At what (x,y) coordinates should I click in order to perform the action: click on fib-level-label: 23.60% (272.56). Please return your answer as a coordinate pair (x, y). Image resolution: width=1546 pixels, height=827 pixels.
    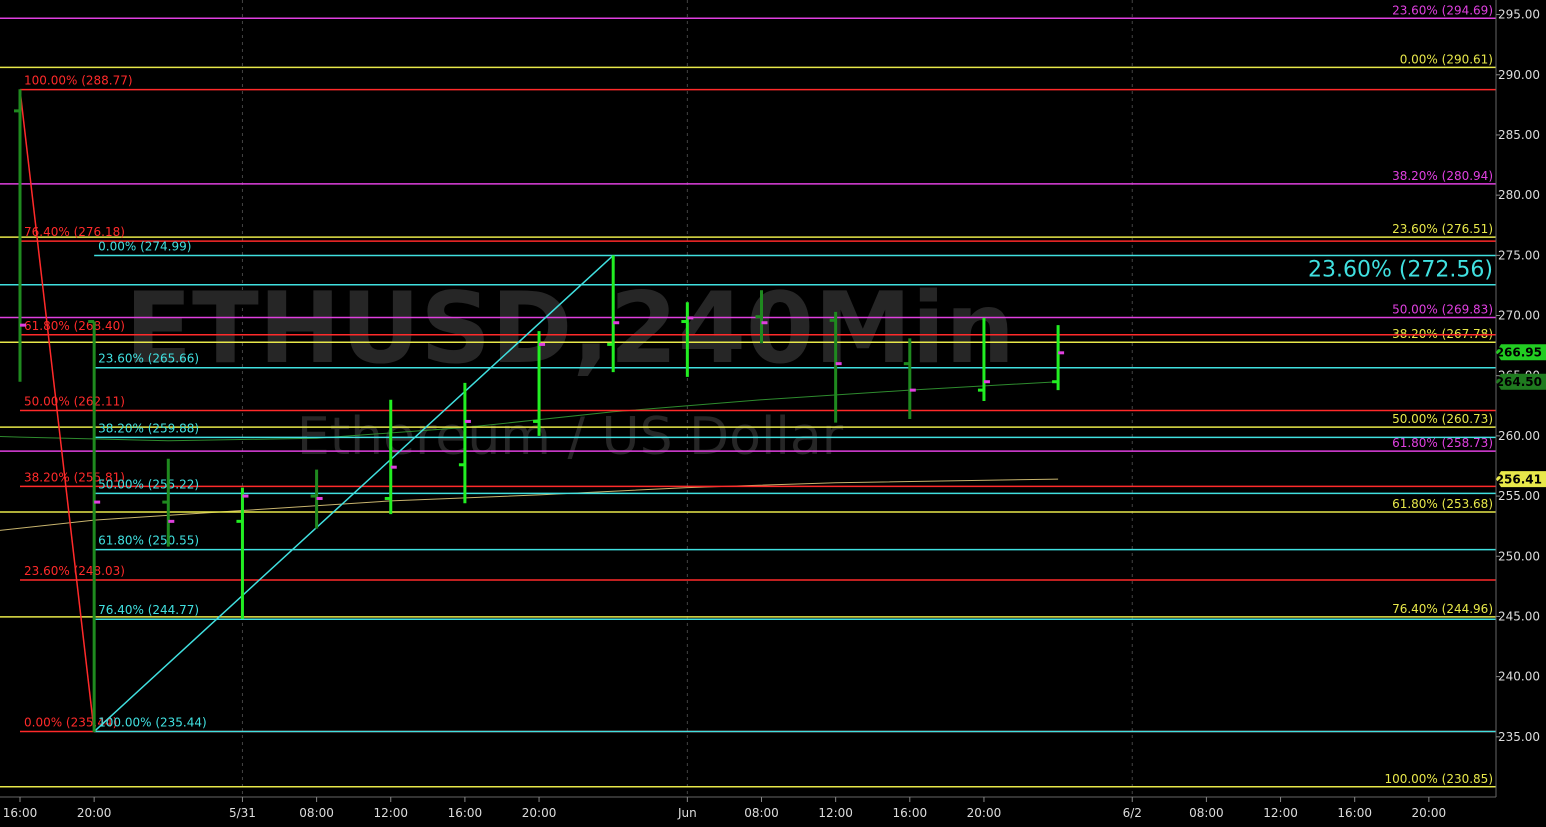
    Looking at the image, I should click on (1400, 270).